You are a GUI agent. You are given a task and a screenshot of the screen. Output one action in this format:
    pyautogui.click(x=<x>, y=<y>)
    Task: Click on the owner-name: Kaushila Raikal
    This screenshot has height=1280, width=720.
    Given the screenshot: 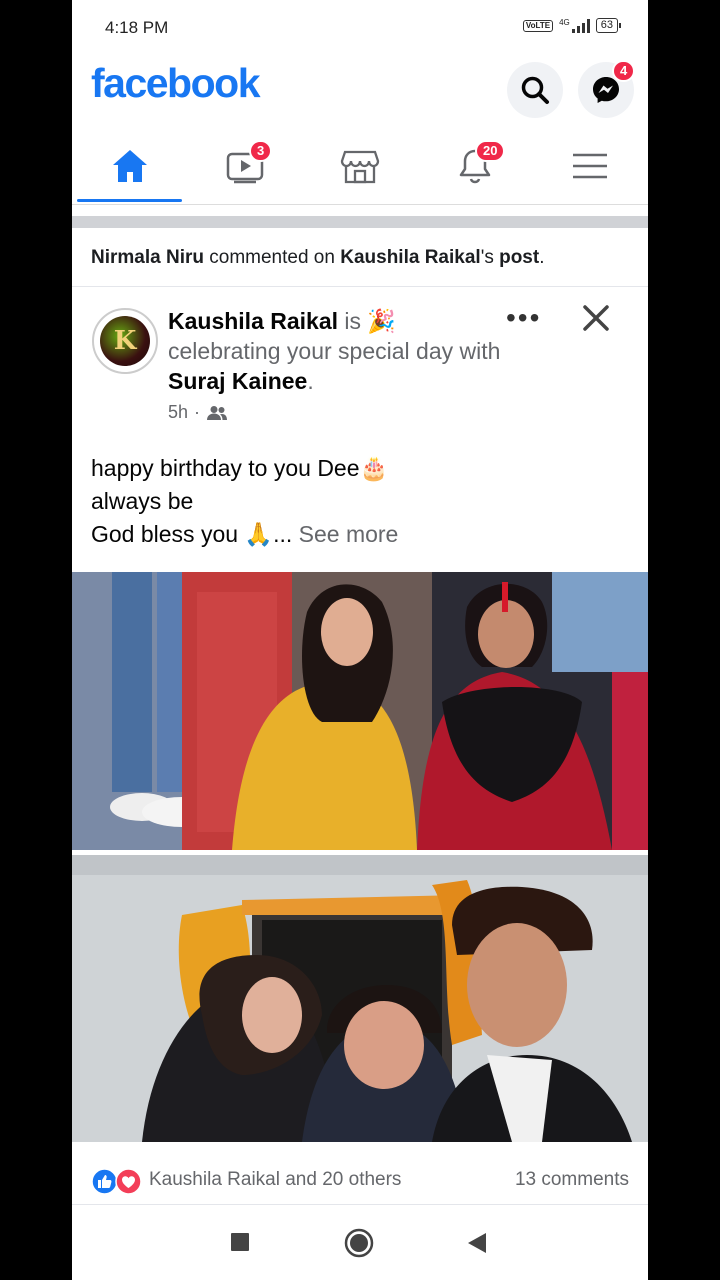 What is the action you would take?
    pyautogui.click(x=410, y=257)
    